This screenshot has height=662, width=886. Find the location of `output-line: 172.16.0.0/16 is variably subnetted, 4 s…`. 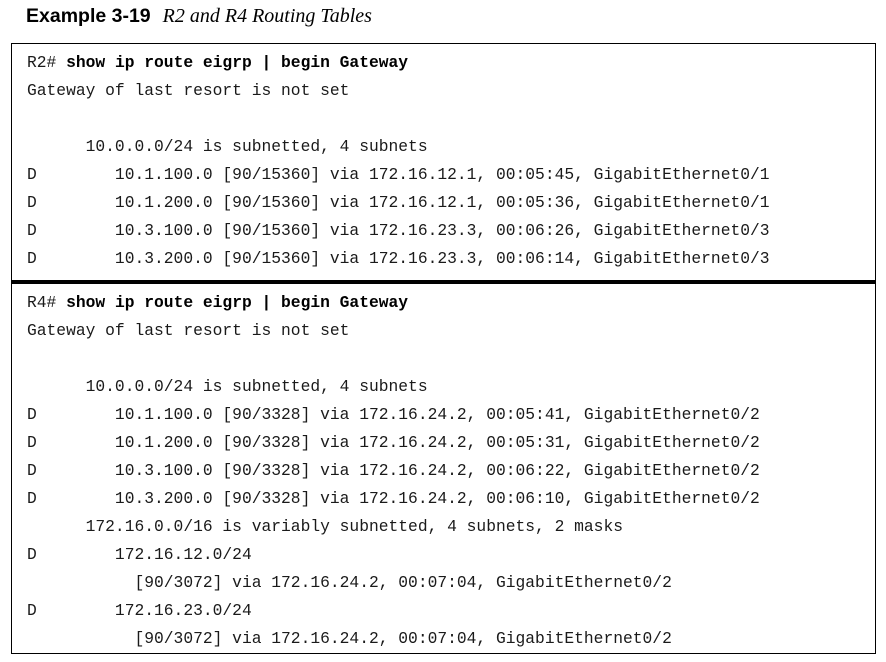

output-line: 172.16.0.0/16 is variably subnetted, 4 s… is located at coordinates (325, 526).